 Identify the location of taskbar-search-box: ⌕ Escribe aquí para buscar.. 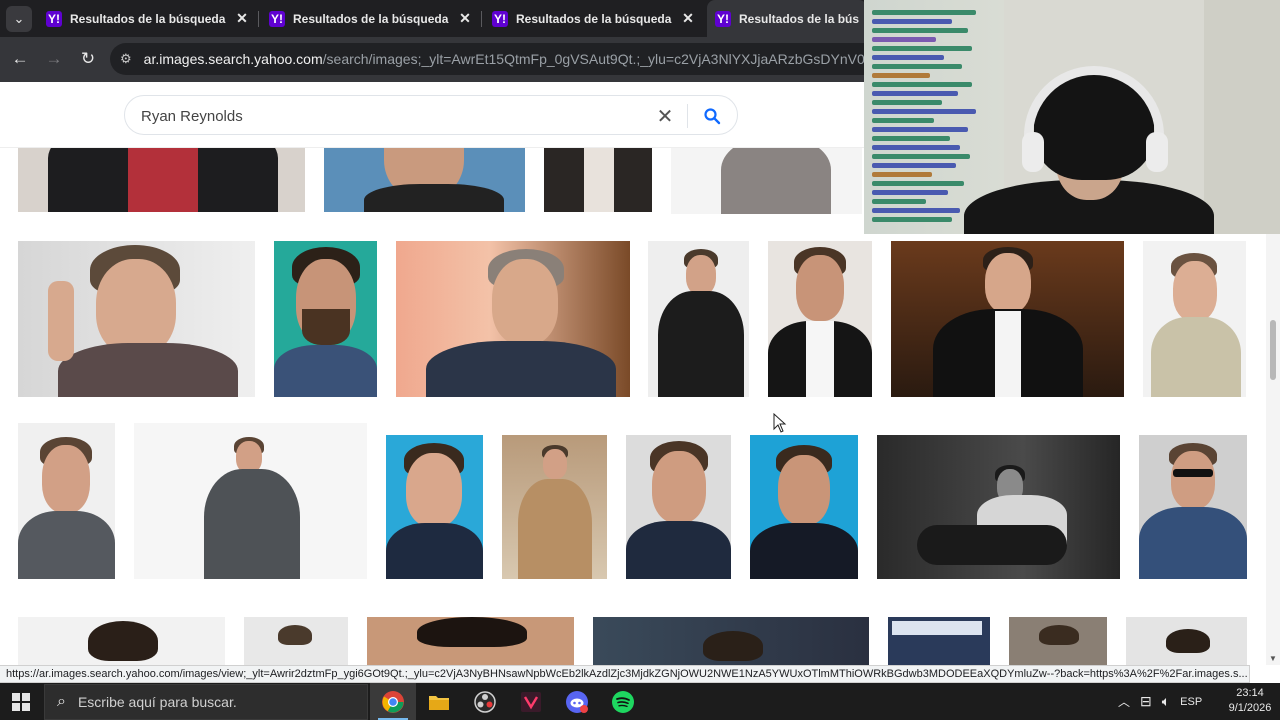
(206, 702).